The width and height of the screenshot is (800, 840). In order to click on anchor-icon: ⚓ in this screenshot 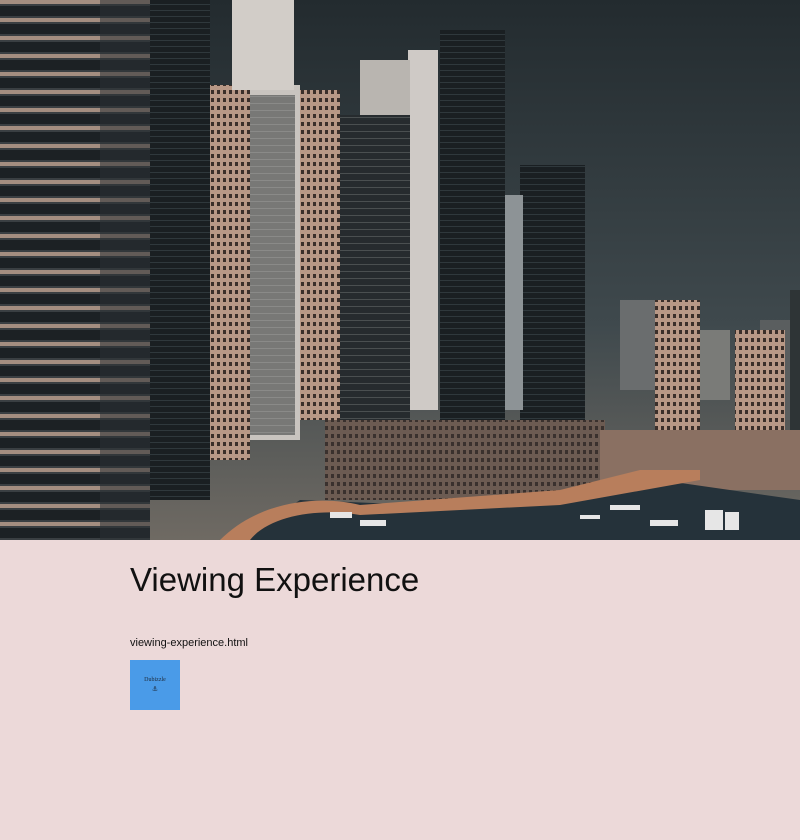, I will do `click(155, 688)`.